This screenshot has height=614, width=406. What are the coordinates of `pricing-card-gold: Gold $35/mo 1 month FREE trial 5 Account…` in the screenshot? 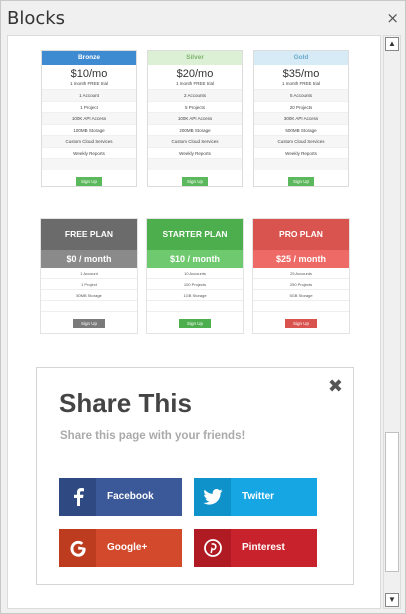 It's located at (301, 118).